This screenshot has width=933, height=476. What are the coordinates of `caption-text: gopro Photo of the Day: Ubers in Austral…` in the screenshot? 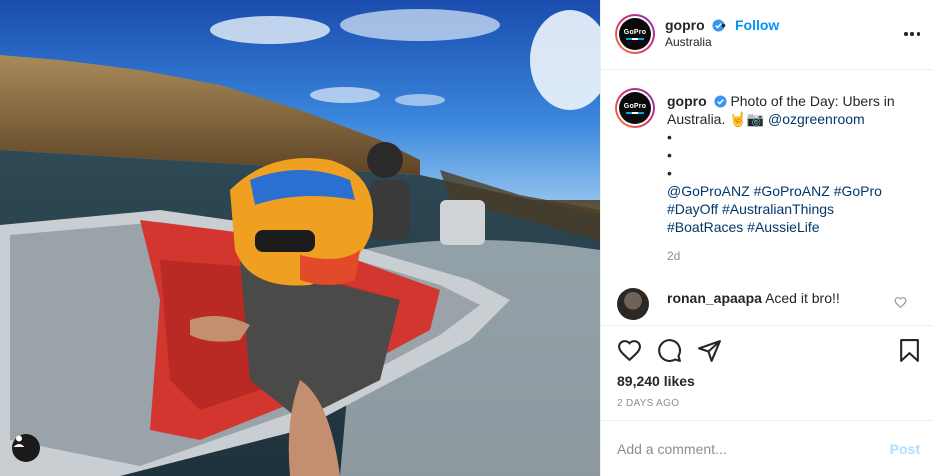 It's located at (792, 164).